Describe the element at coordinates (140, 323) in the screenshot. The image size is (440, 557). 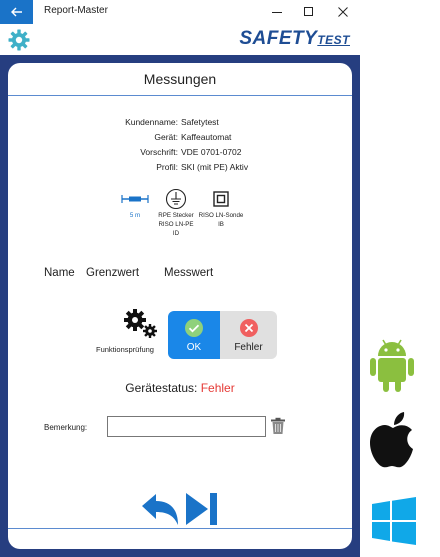
I see `gears-icon` at that location.